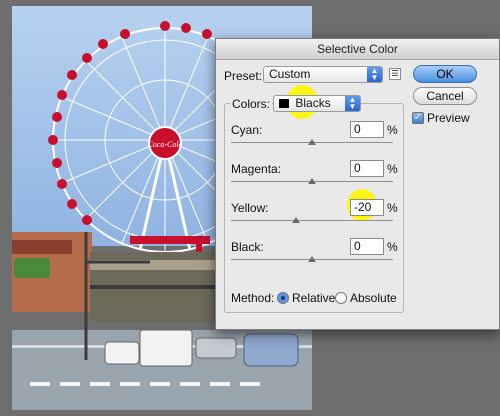 This screenshot has height=416, width=500. Describe the element at coordinates (164, 144) in the screenshot. I see `coca-cola-sign: Coca-Cola` at that location.